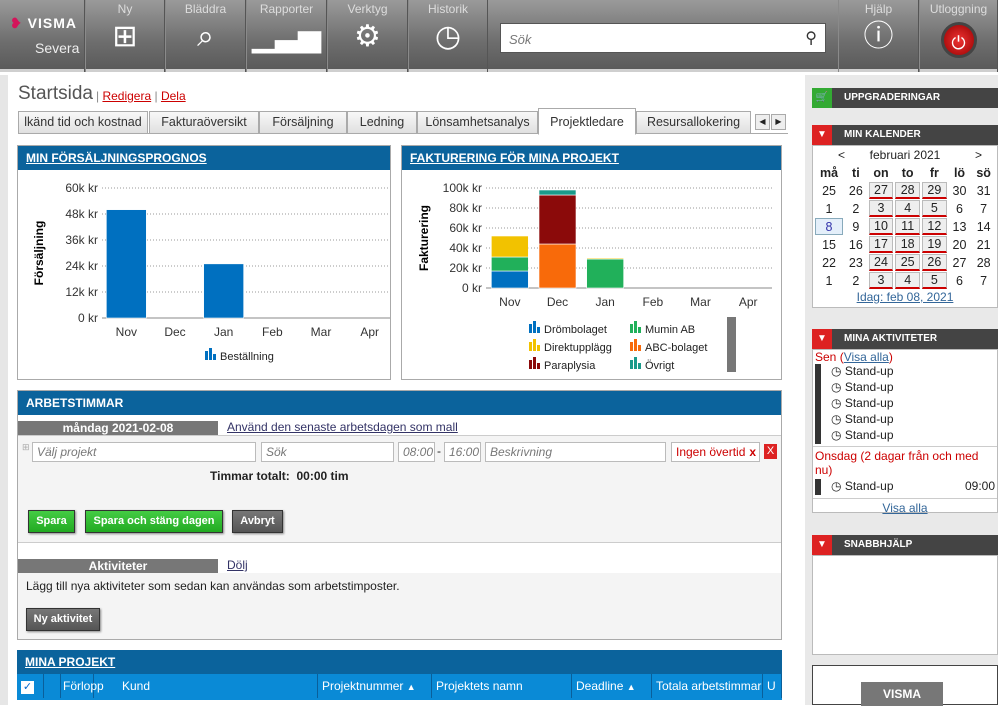 The width and height of the screenshot is (998, 710). What do you see at coordinates (752, 452) in the screenshot?
I see `clear-overtime-icon: x` at bounding box center [752, 452].